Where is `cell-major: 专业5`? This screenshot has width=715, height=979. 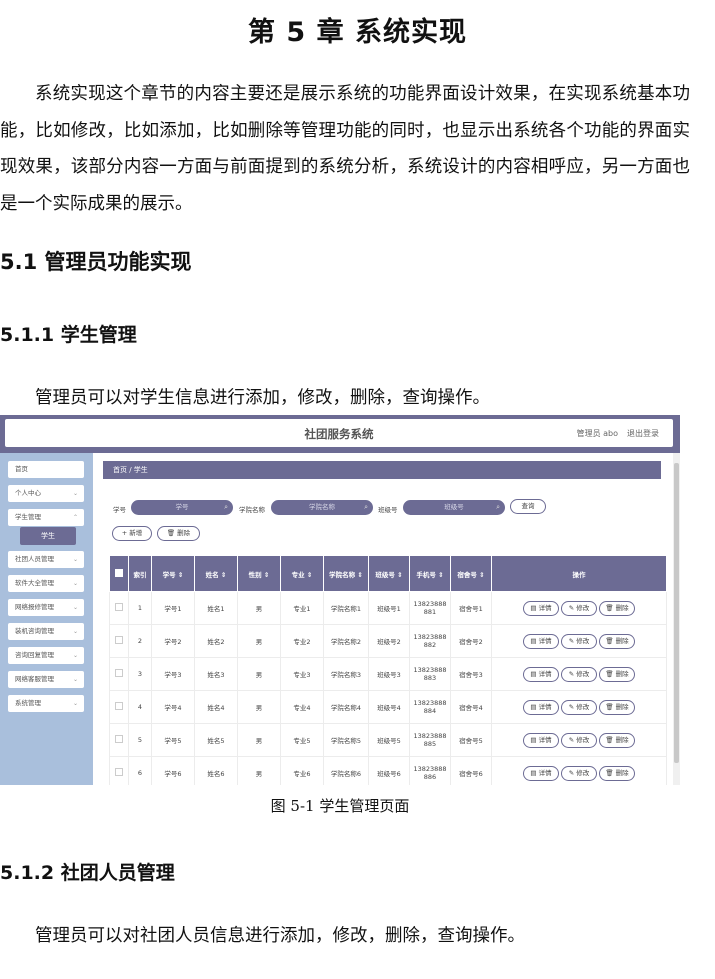
cell-major: 专业5 is located at coordinates (302, 740).